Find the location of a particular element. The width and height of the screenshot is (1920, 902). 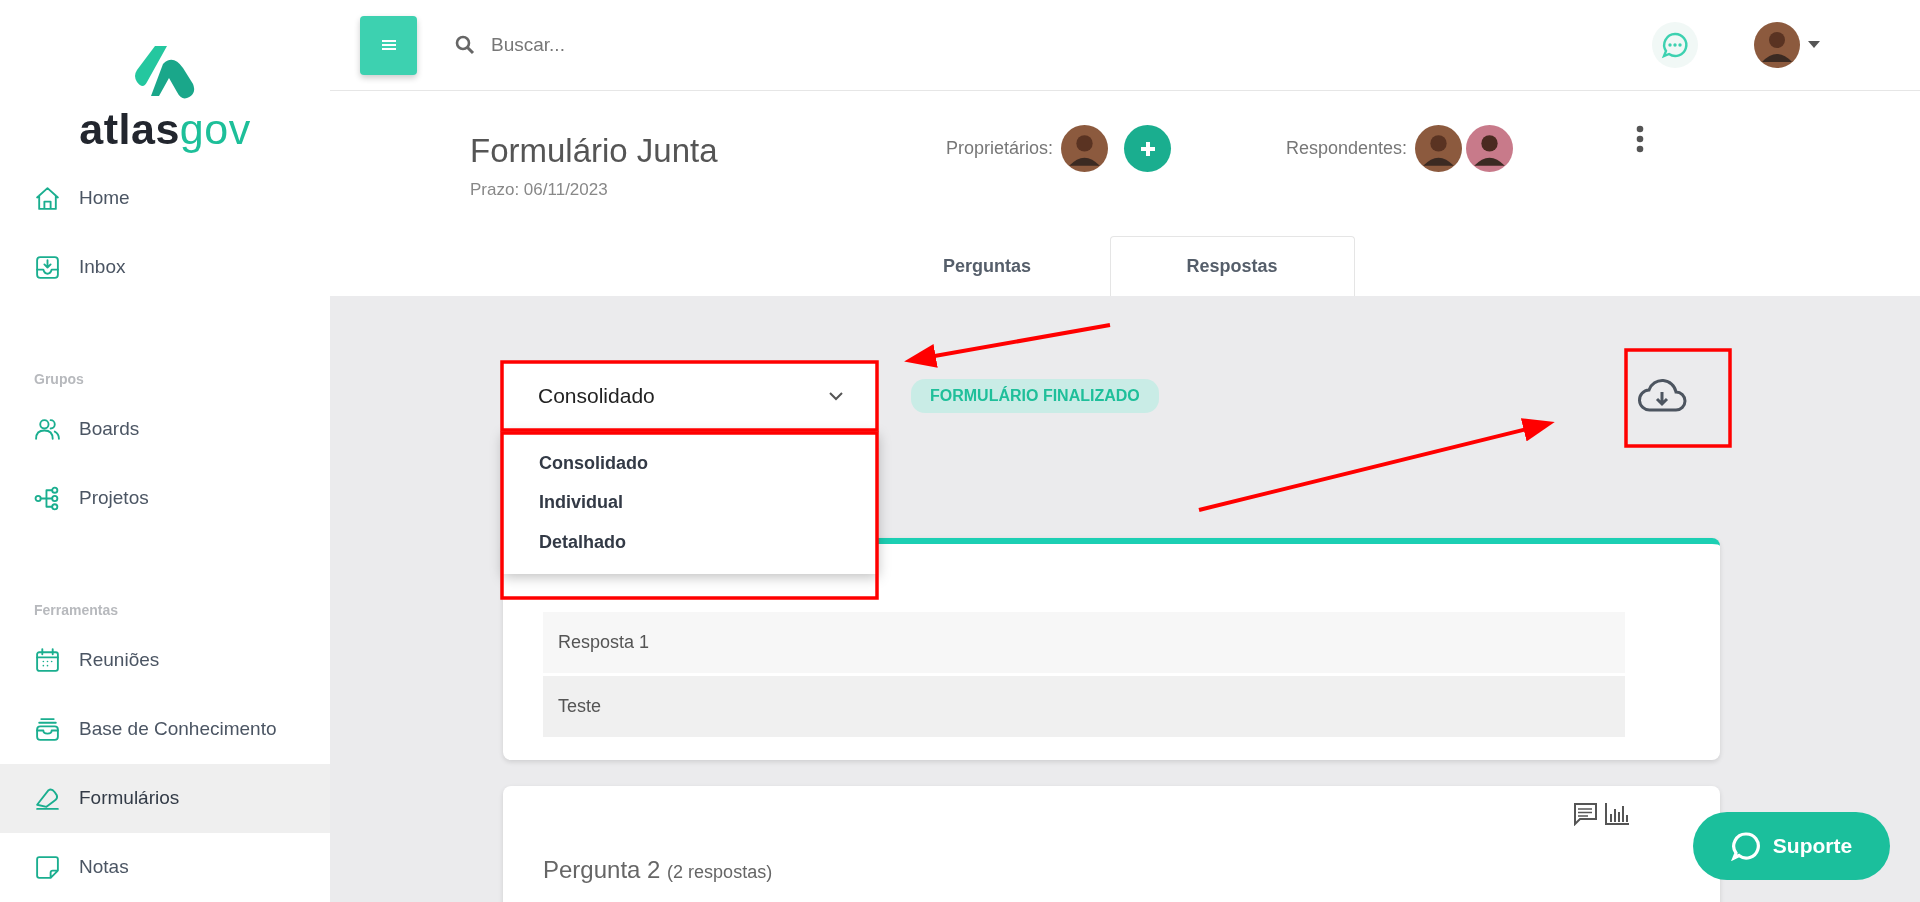

tab: Perguntas is located at coordinates (987, 266).